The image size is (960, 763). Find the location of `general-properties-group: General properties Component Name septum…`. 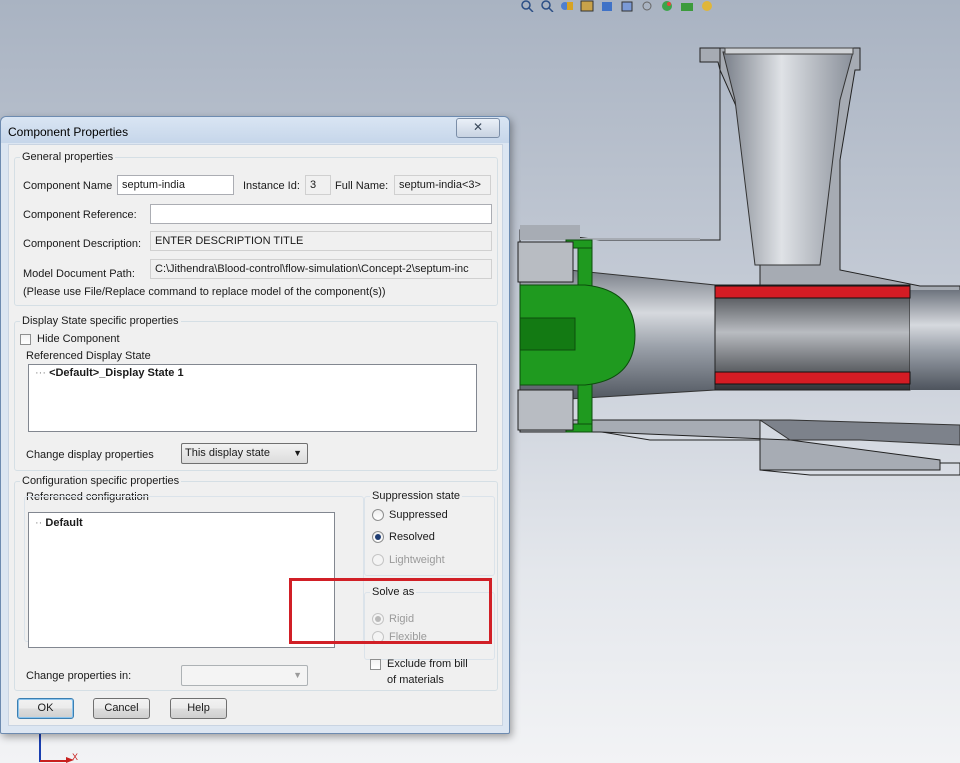

general-properties-group: General properties Component Name septum… is located at coordinates (256, 228).